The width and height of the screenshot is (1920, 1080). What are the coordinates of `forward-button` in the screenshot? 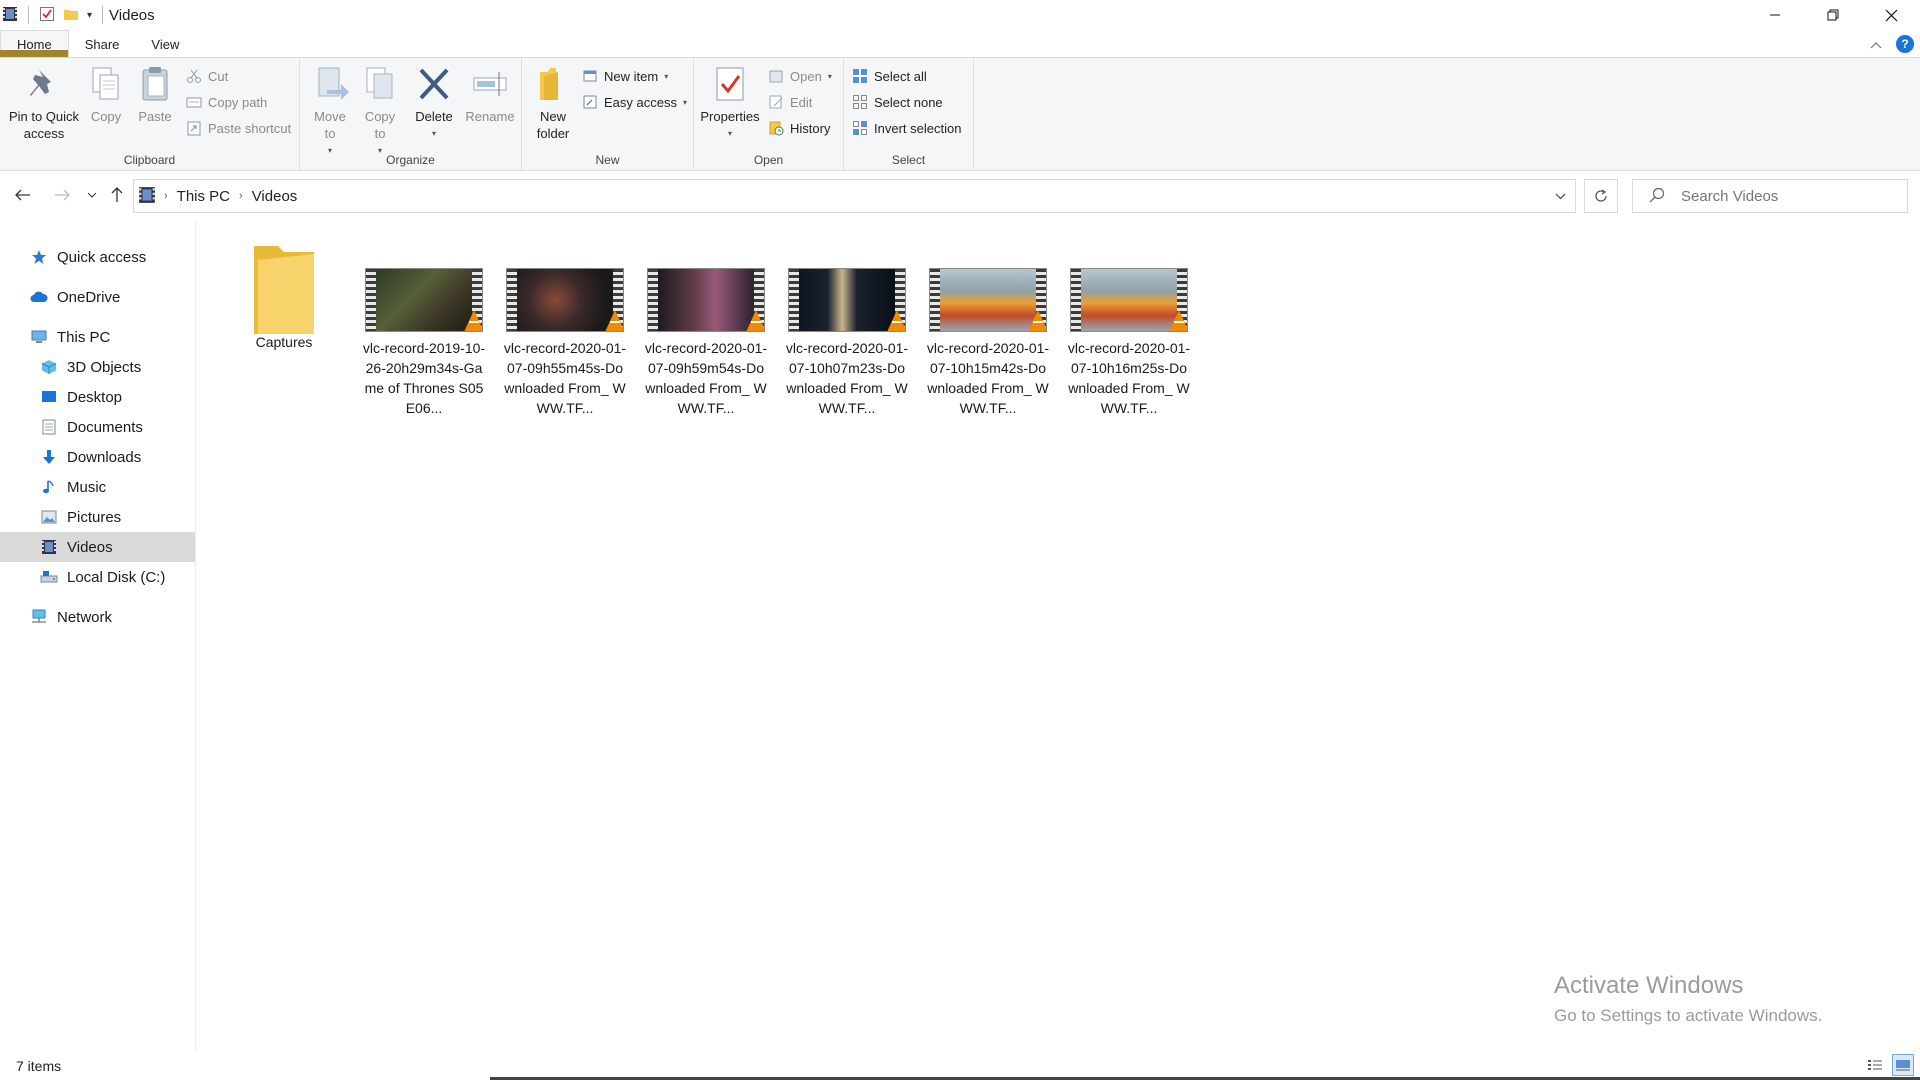 It's located at (62, 195).